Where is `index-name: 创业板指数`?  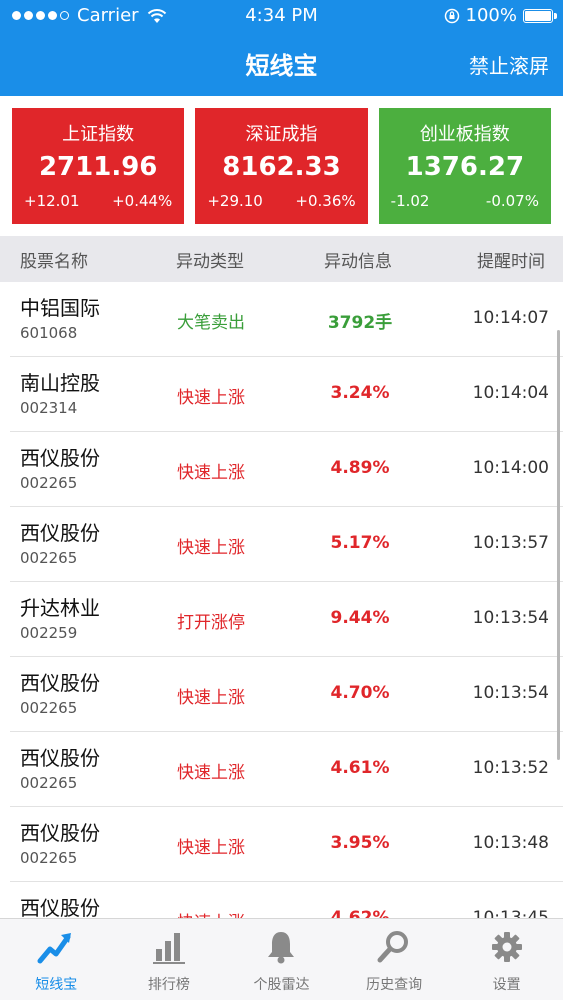
index-name: 创业板指数 is located at coordinates (464, 134).